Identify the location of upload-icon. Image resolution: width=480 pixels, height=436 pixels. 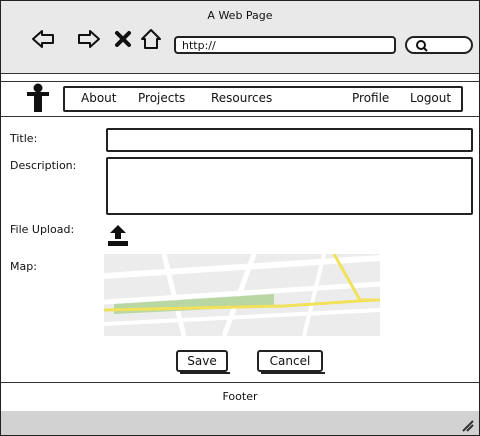
(118, 235).